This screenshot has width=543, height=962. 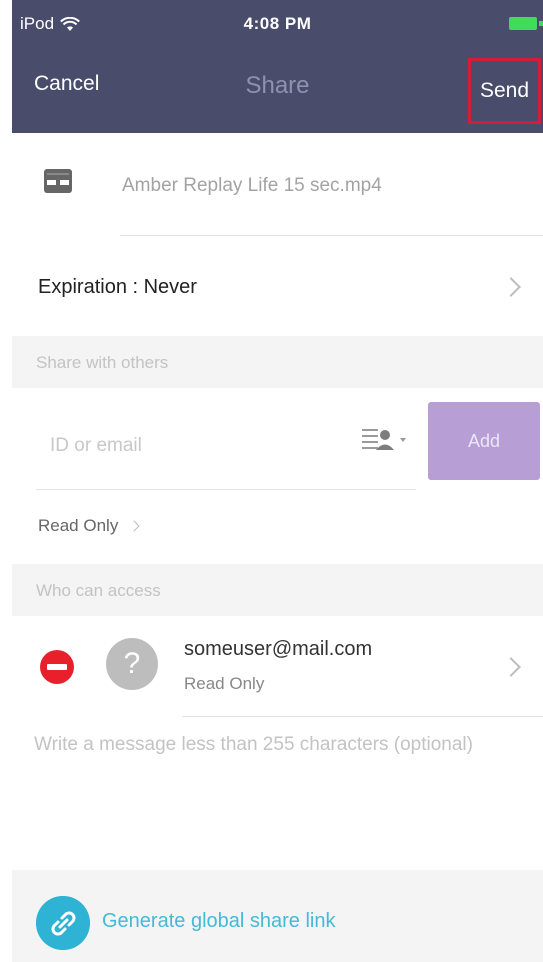 What do you see at coordinates (224, 683) in the screenshot?
I see `access-permission: Read Only` at bounding box center [224, 683].